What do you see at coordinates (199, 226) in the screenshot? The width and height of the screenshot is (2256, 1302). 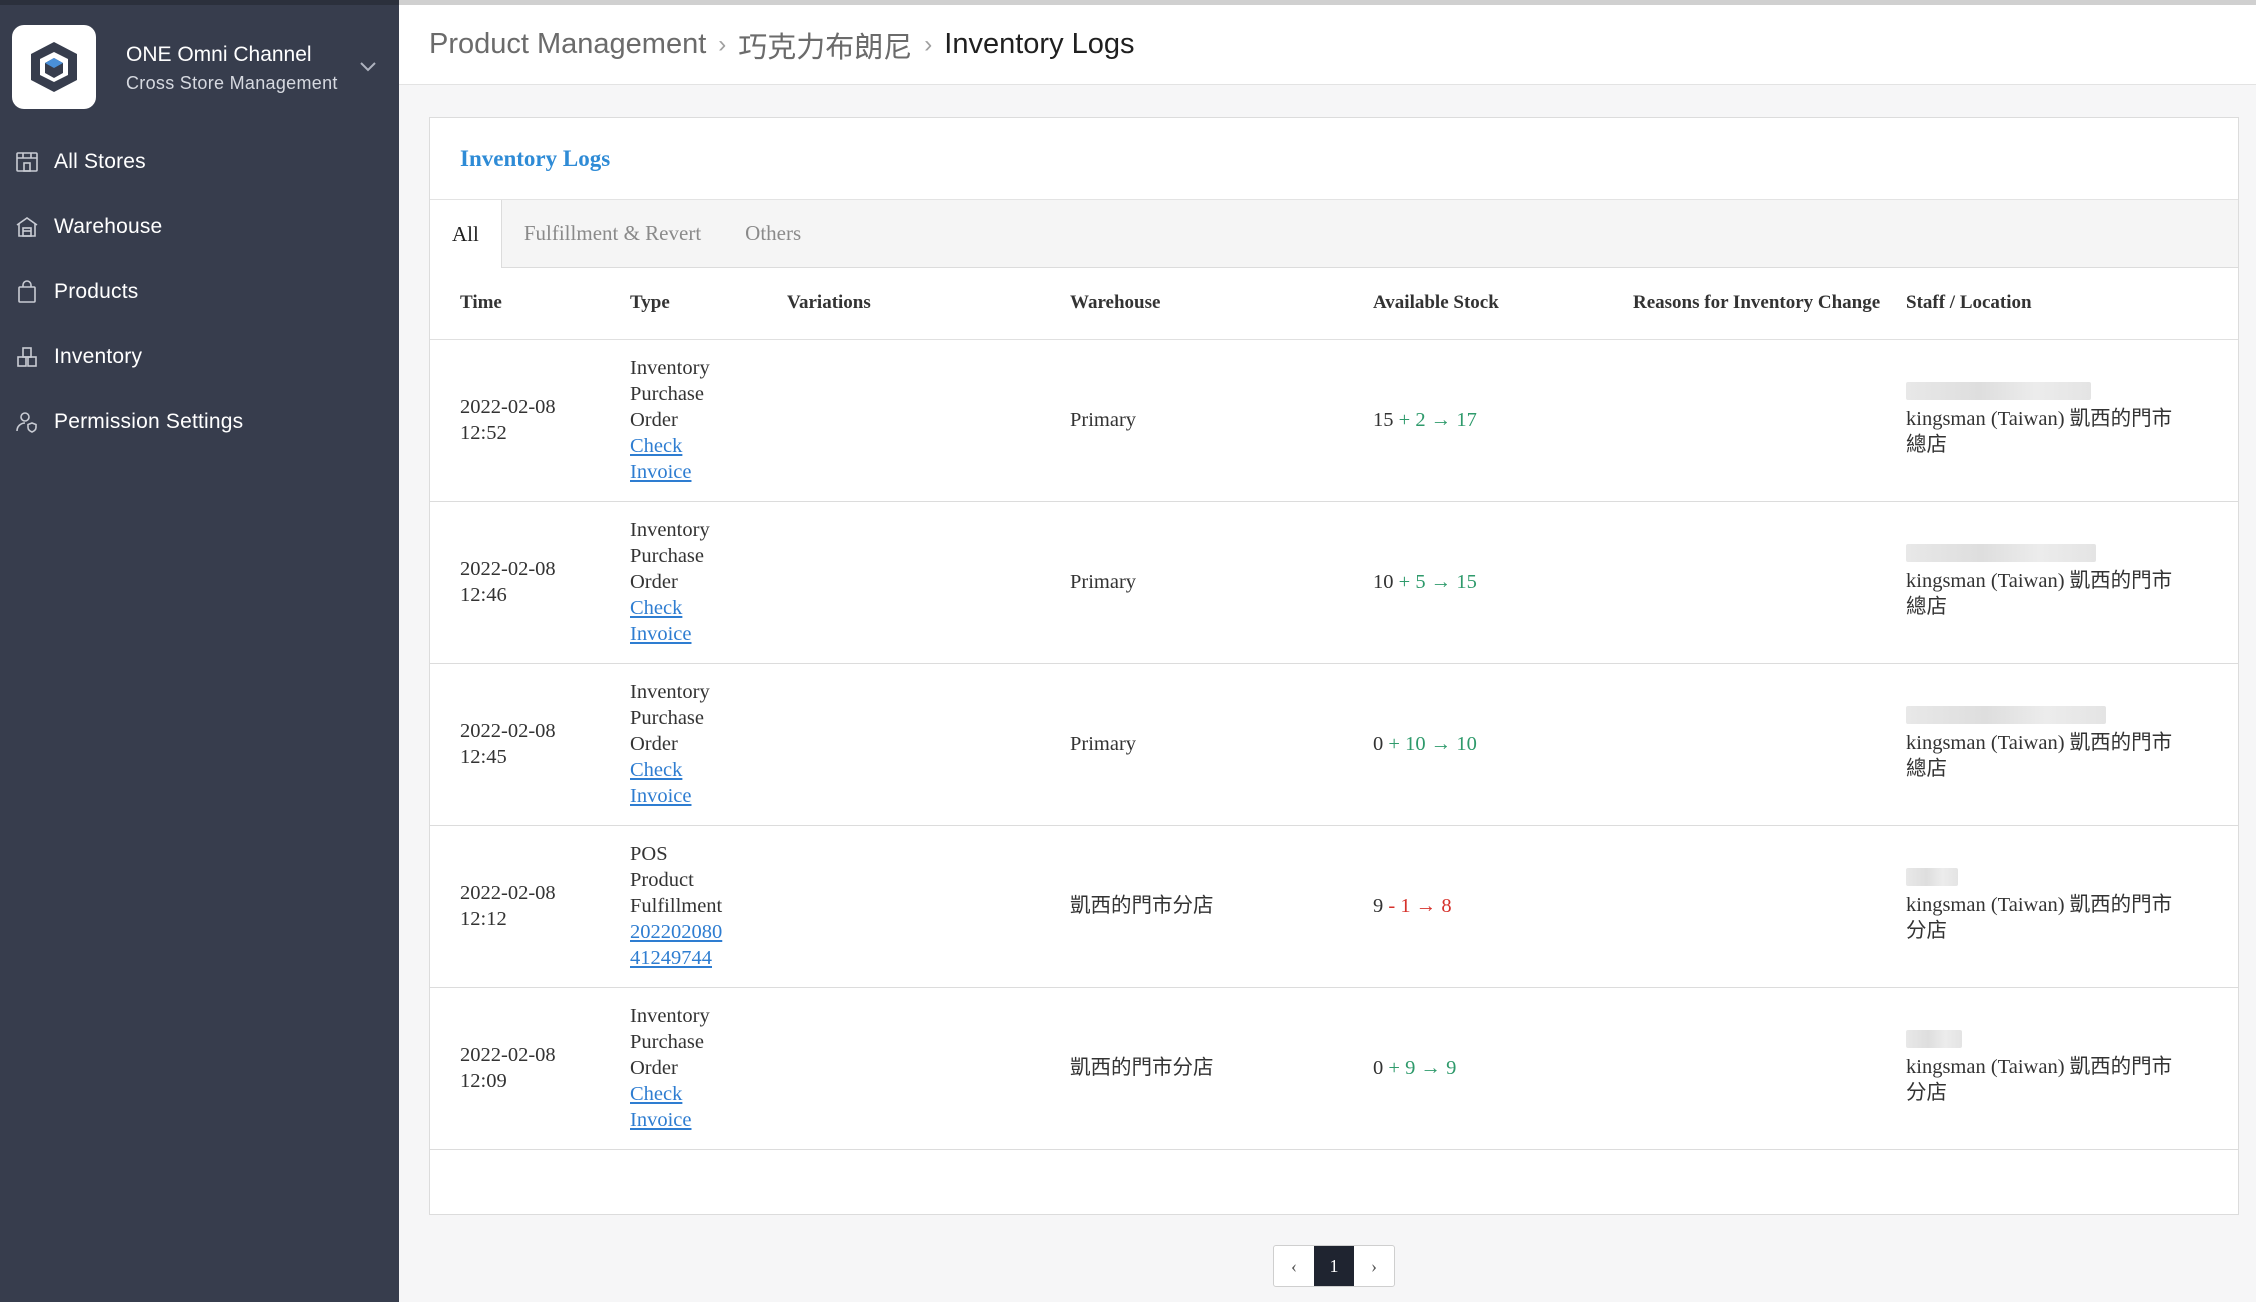 I see `sidebar-item-warehouse: Warehouse` at bounding box center [199, 226].